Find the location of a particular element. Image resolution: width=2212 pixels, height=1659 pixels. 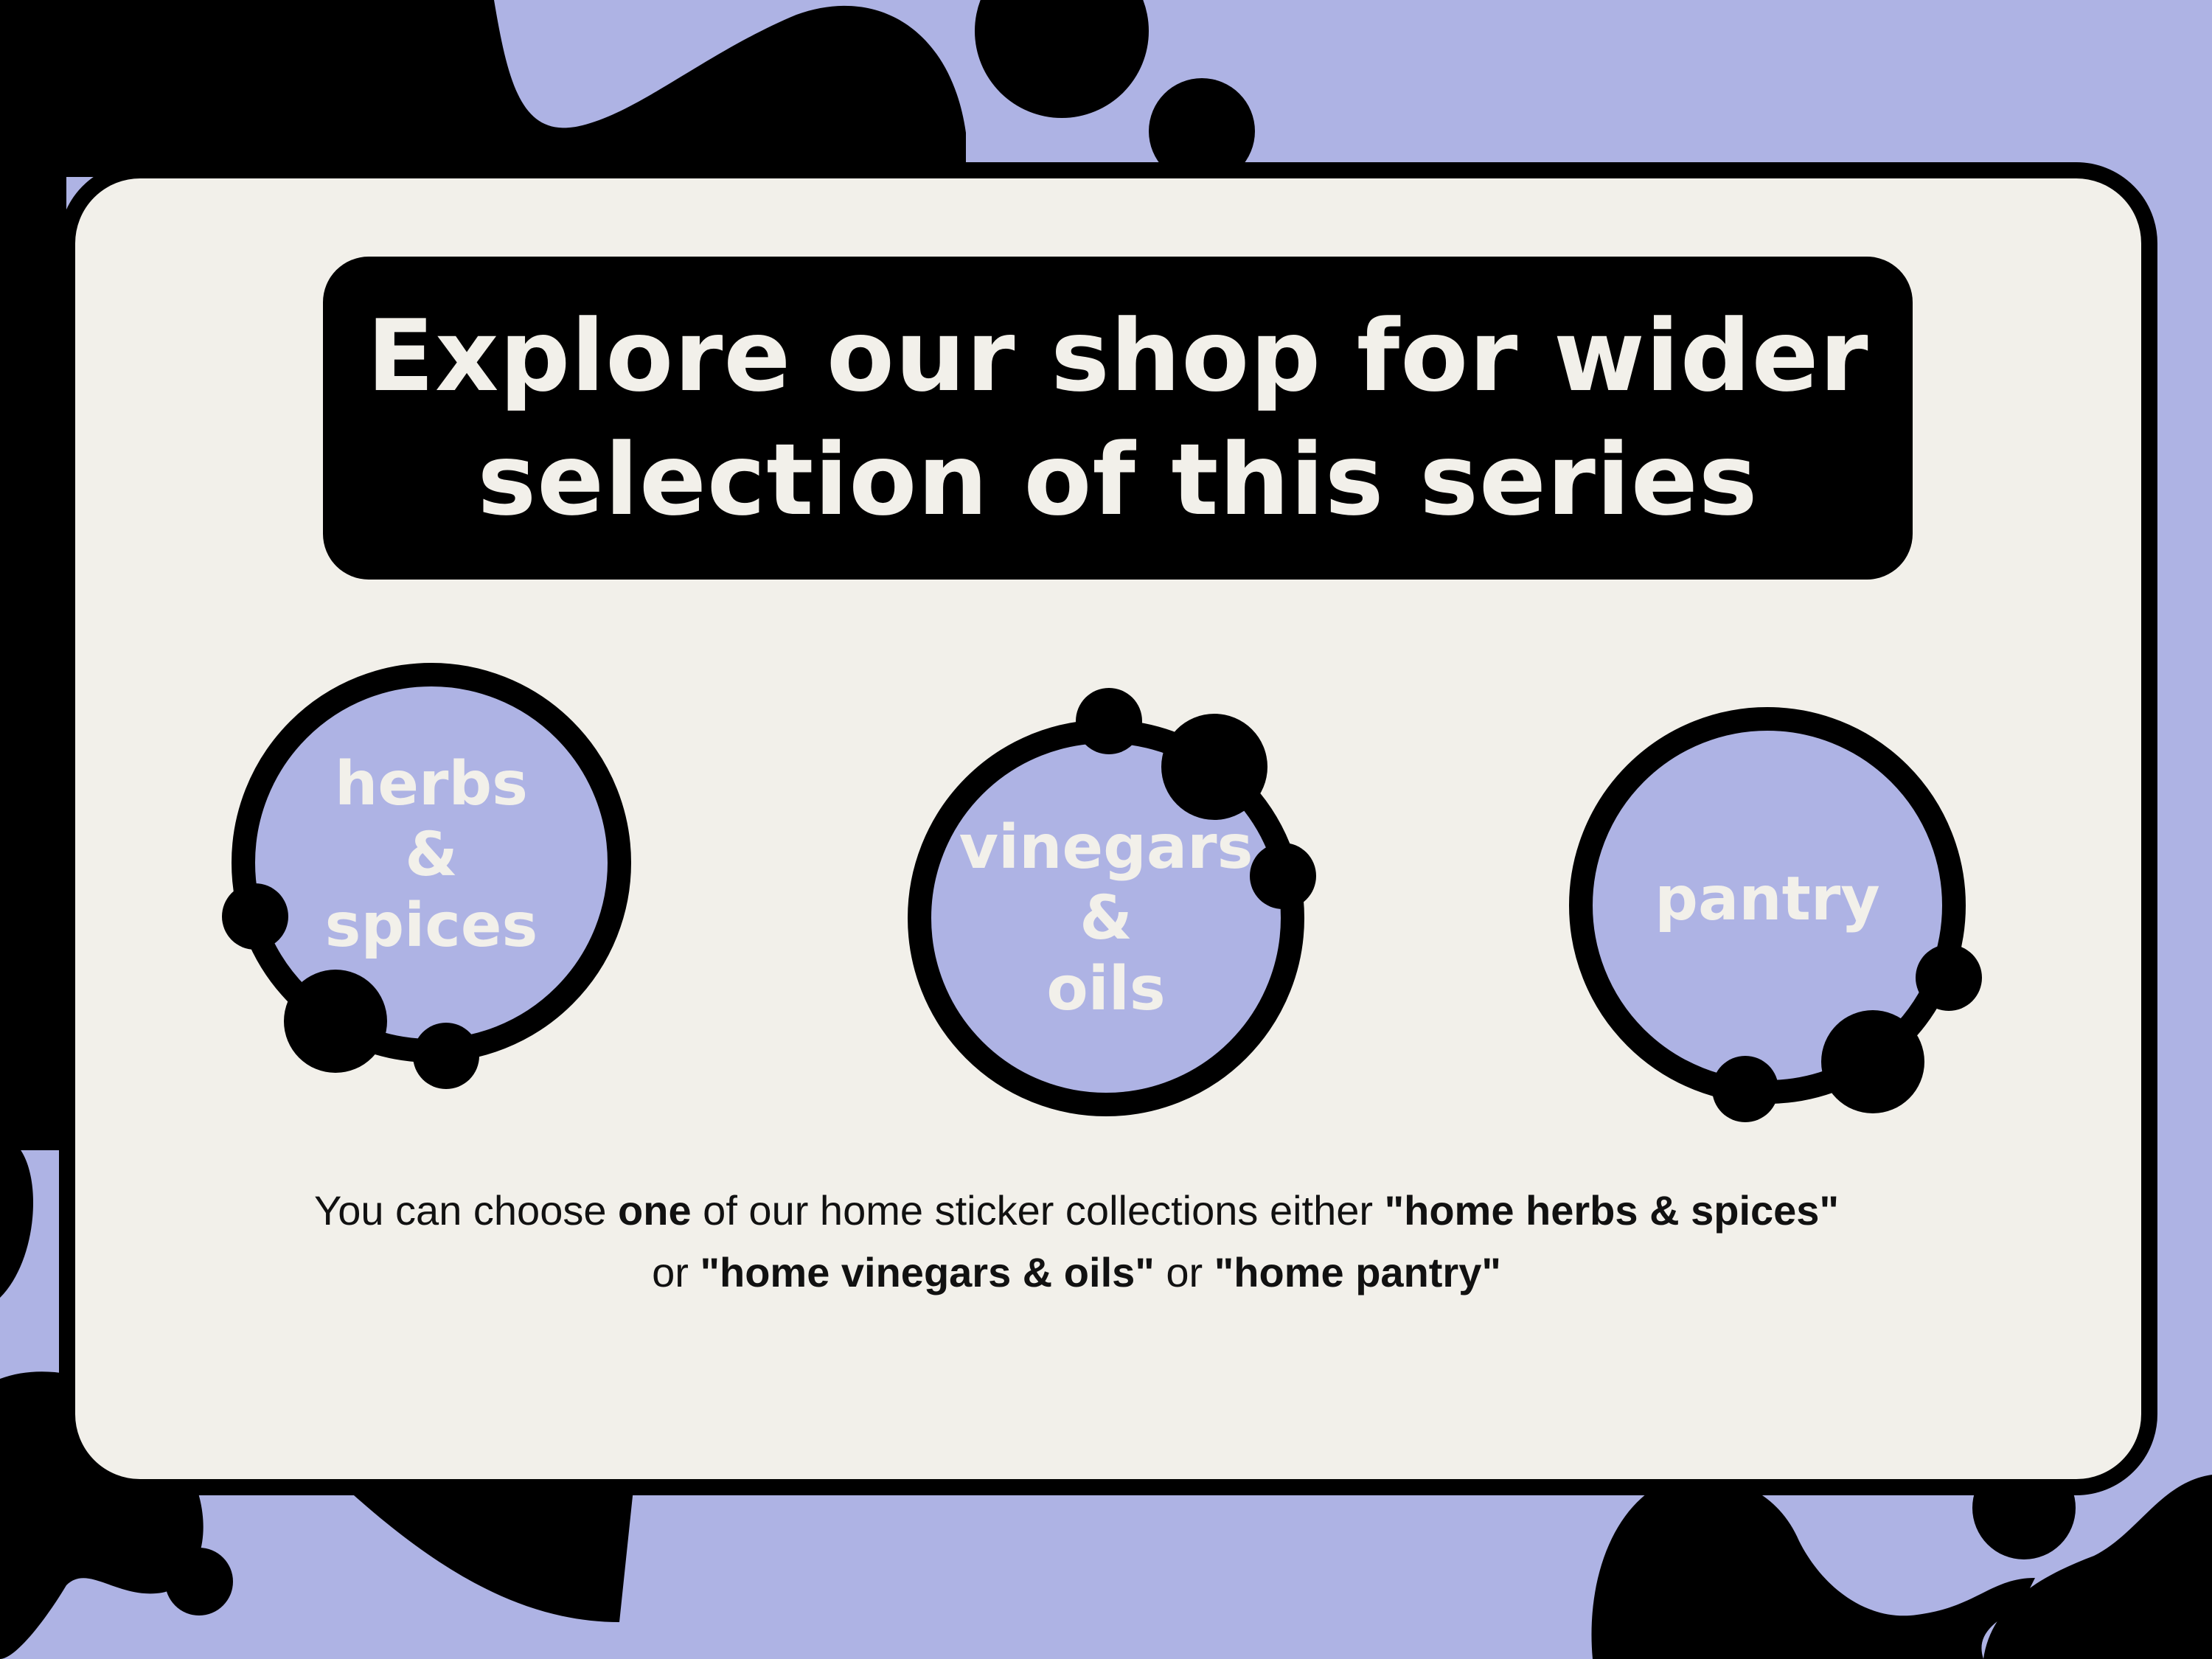

herbs-spices-label: herbs & spices is located at coordinates (431, 855).